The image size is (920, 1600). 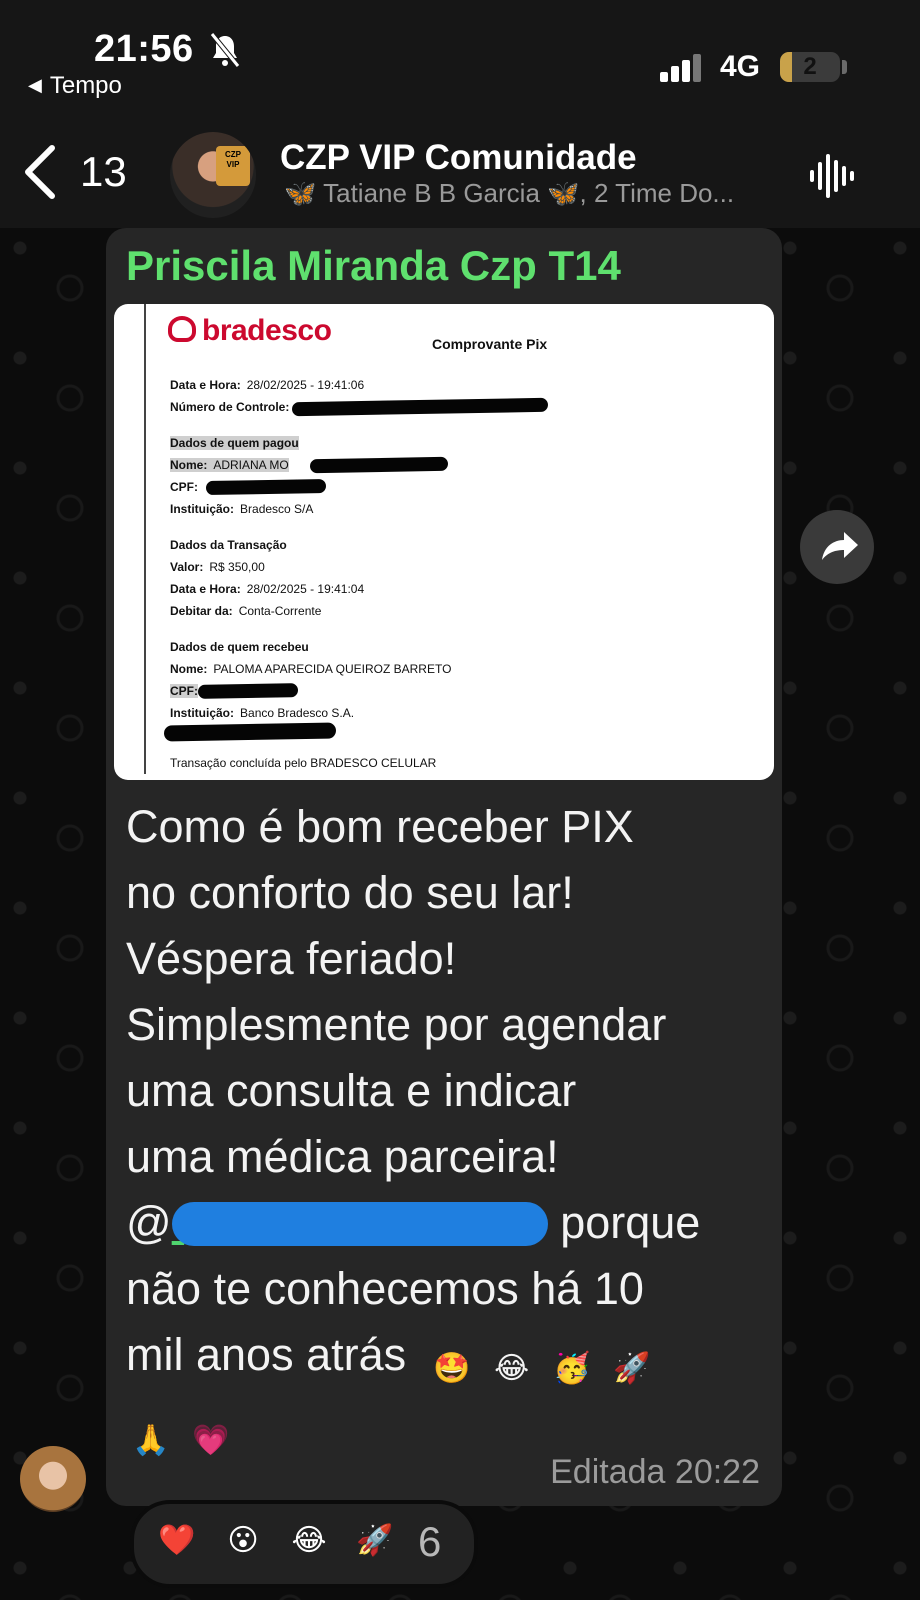 What do you see at coordinates (608, 1472) in the screenshot?
I see `edited-label: Editada` at bounding box center [608, 1472].